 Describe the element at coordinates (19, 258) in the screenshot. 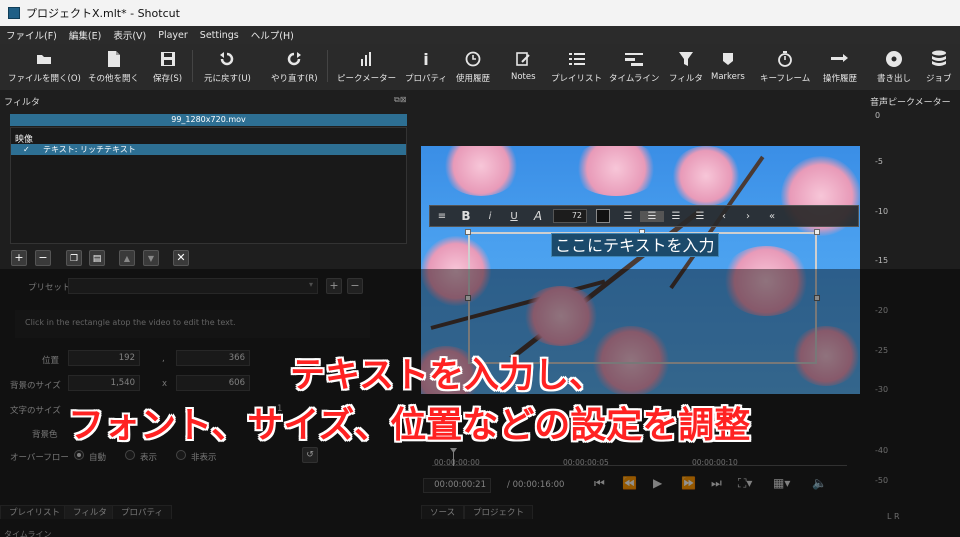

I see `add-filter-button: +` at that location.